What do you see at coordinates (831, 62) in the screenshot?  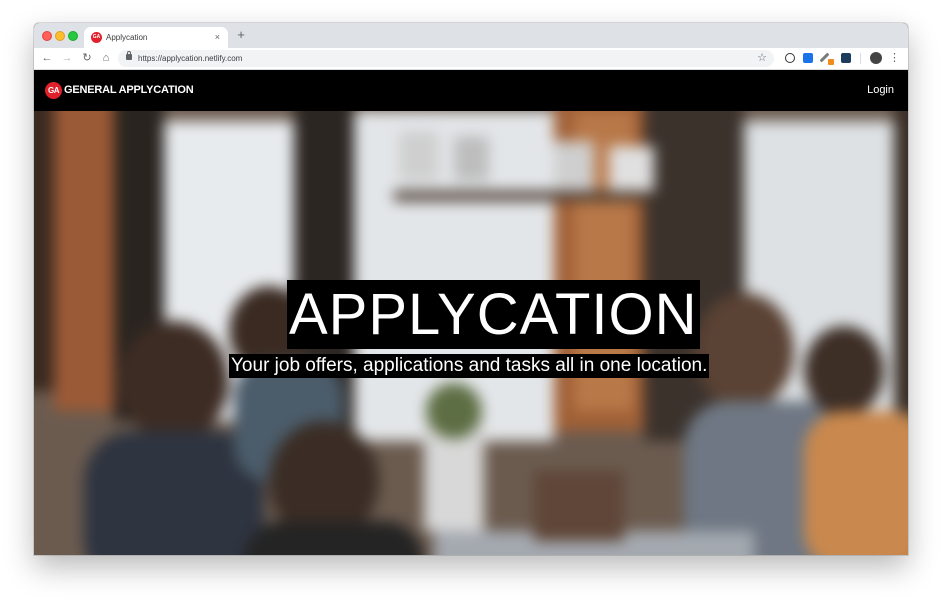 I see `eyedropper-badge-icon` at bounding box center [831, 62].